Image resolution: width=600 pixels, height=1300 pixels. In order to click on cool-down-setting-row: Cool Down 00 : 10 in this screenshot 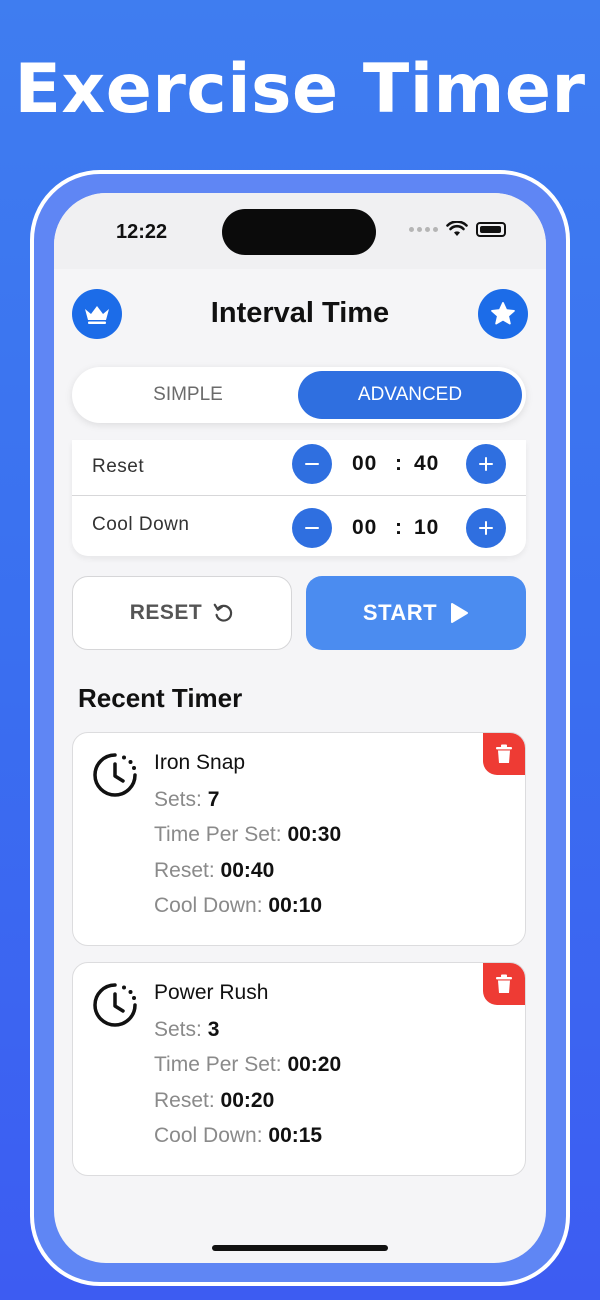, I will do `click(299, 526)`.